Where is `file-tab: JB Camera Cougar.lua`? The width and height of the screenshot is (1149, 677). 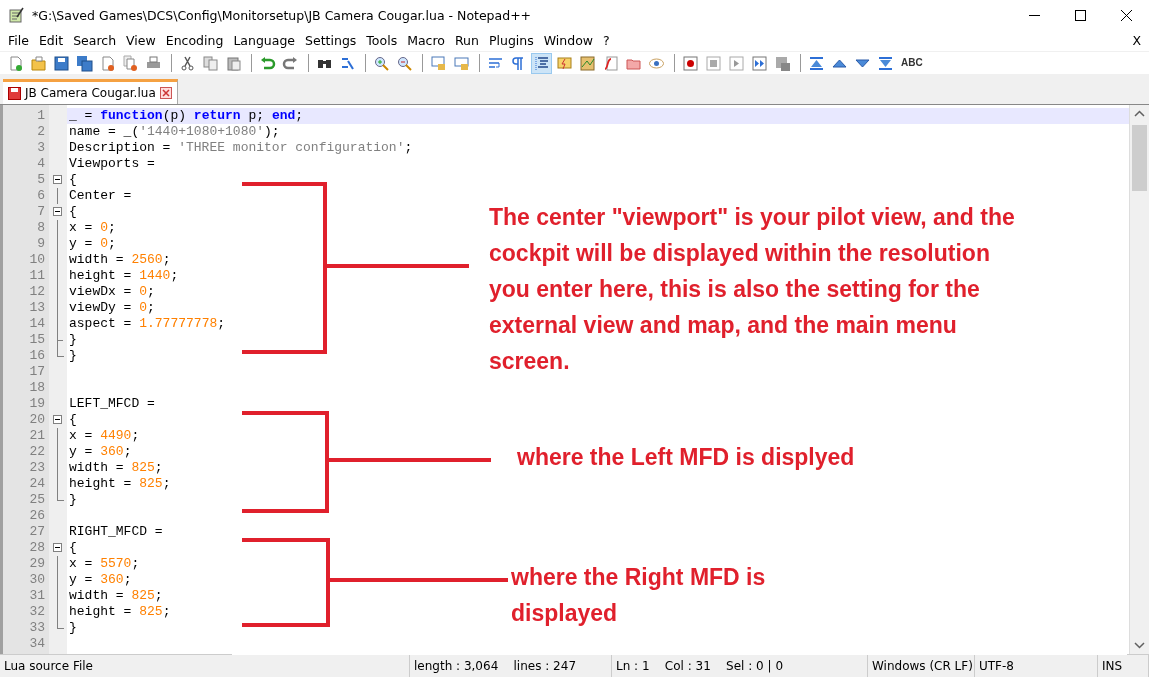 file-tab: JB Camera Cougar.lua is located at coordinates (90, 91).